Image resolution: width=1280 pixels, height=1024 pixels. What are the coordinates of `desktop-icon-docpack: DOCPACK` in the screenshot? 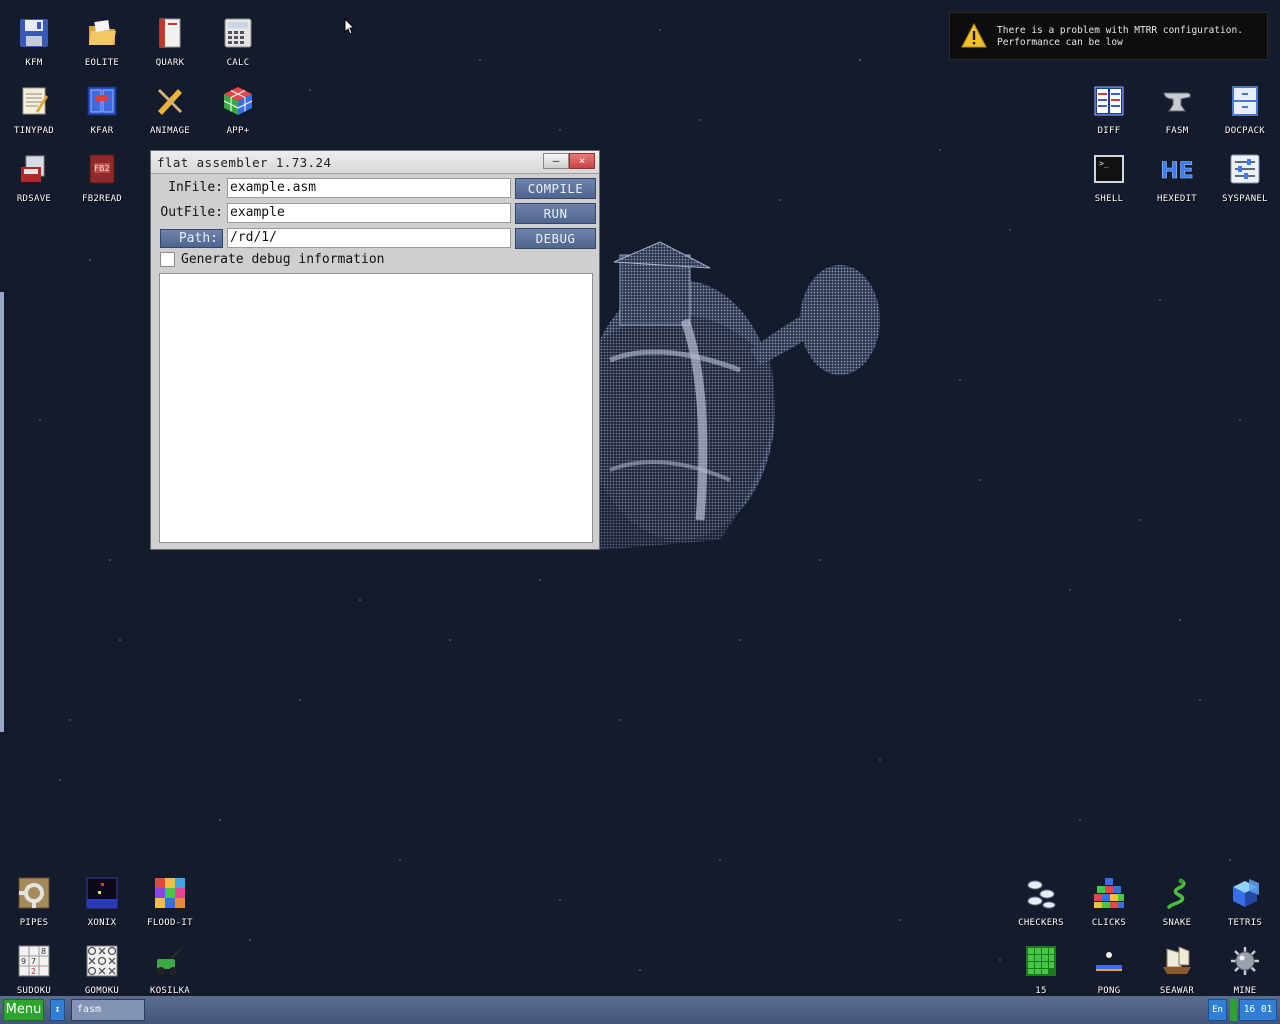 It's located at (1245, 108).